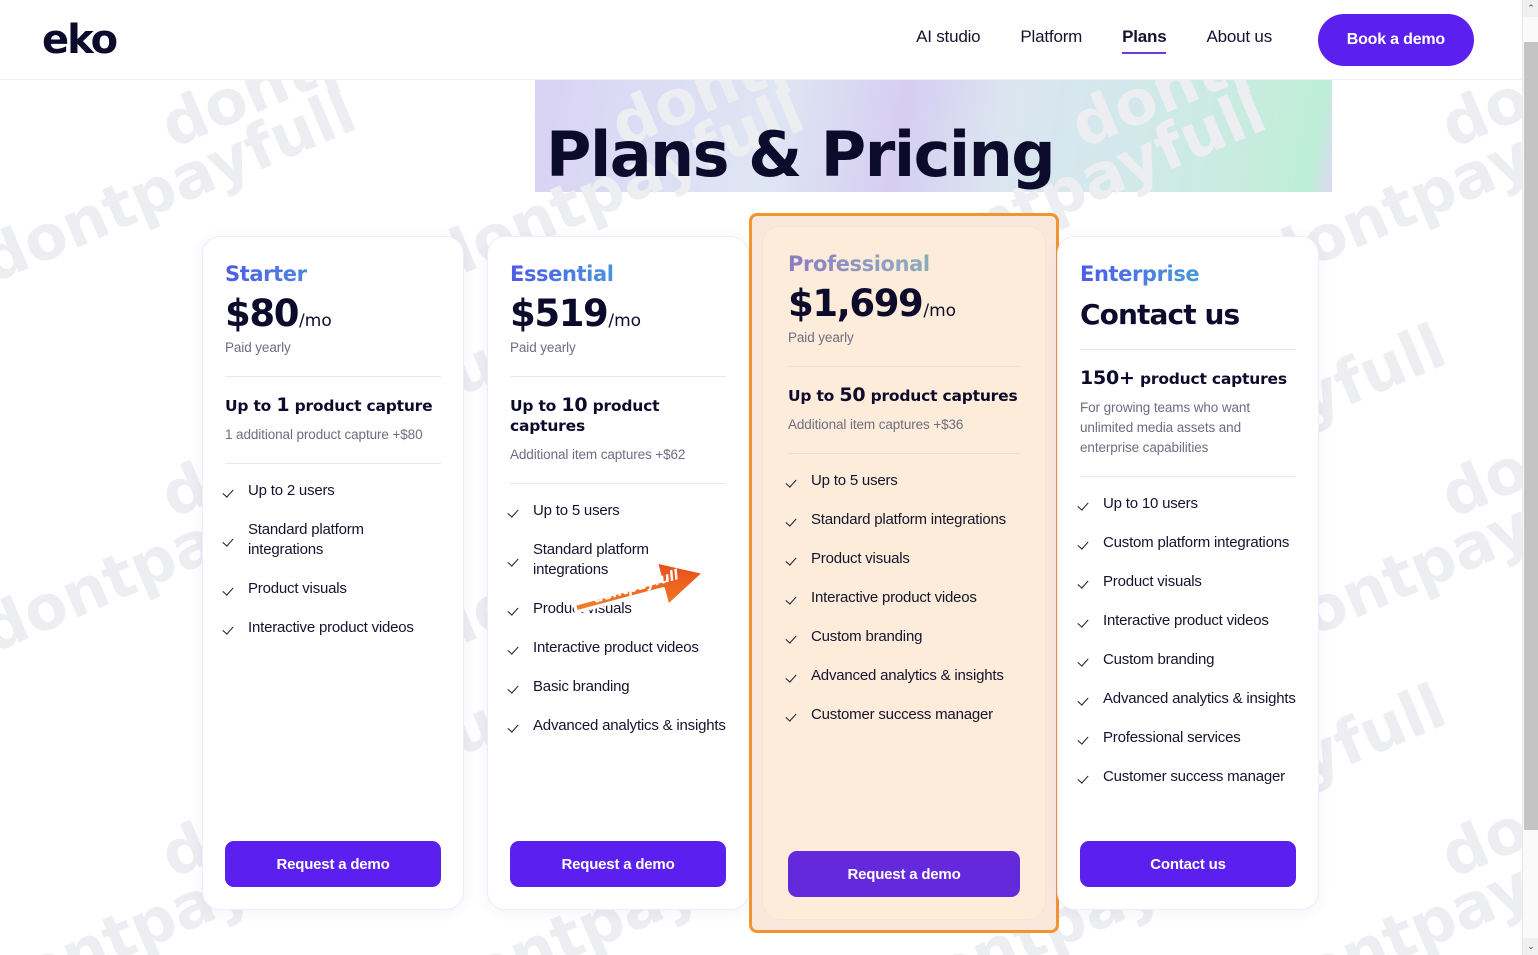 Image resolution: width=1538 pixels, height=955 pixels. Describe the element at coordinates (876, 424) in the screenshot. I see `capture-sub-note: Additional item captures +$36` at that location.